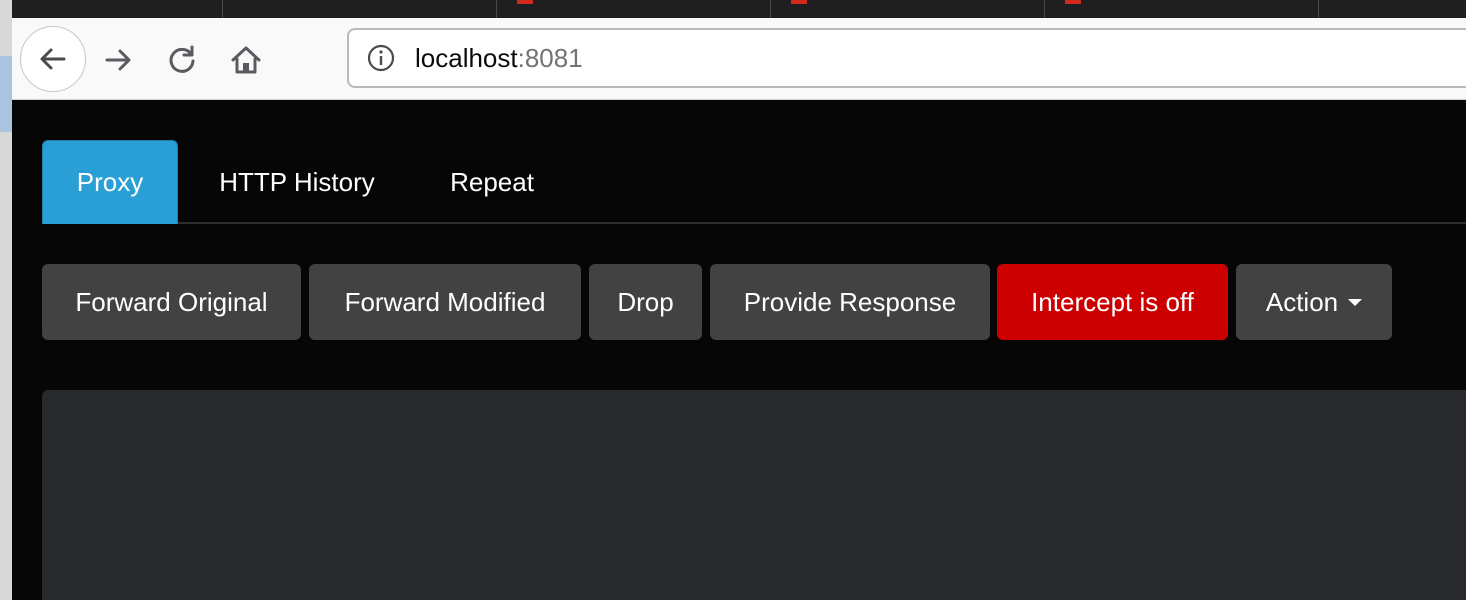 The image size is (1466, 600). I want to click on provide-response-button: Provide Response, so click(850, 302).